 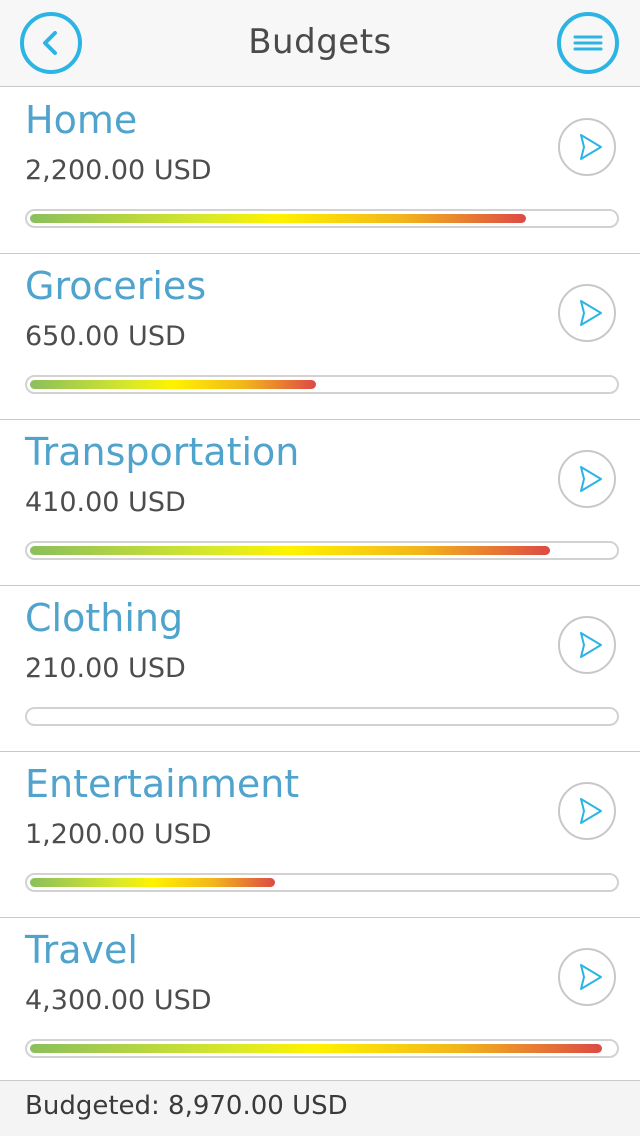 I want to click on budgeted-total: Budgeted: 8,970.00 USD, so click(x=186, y=1106).